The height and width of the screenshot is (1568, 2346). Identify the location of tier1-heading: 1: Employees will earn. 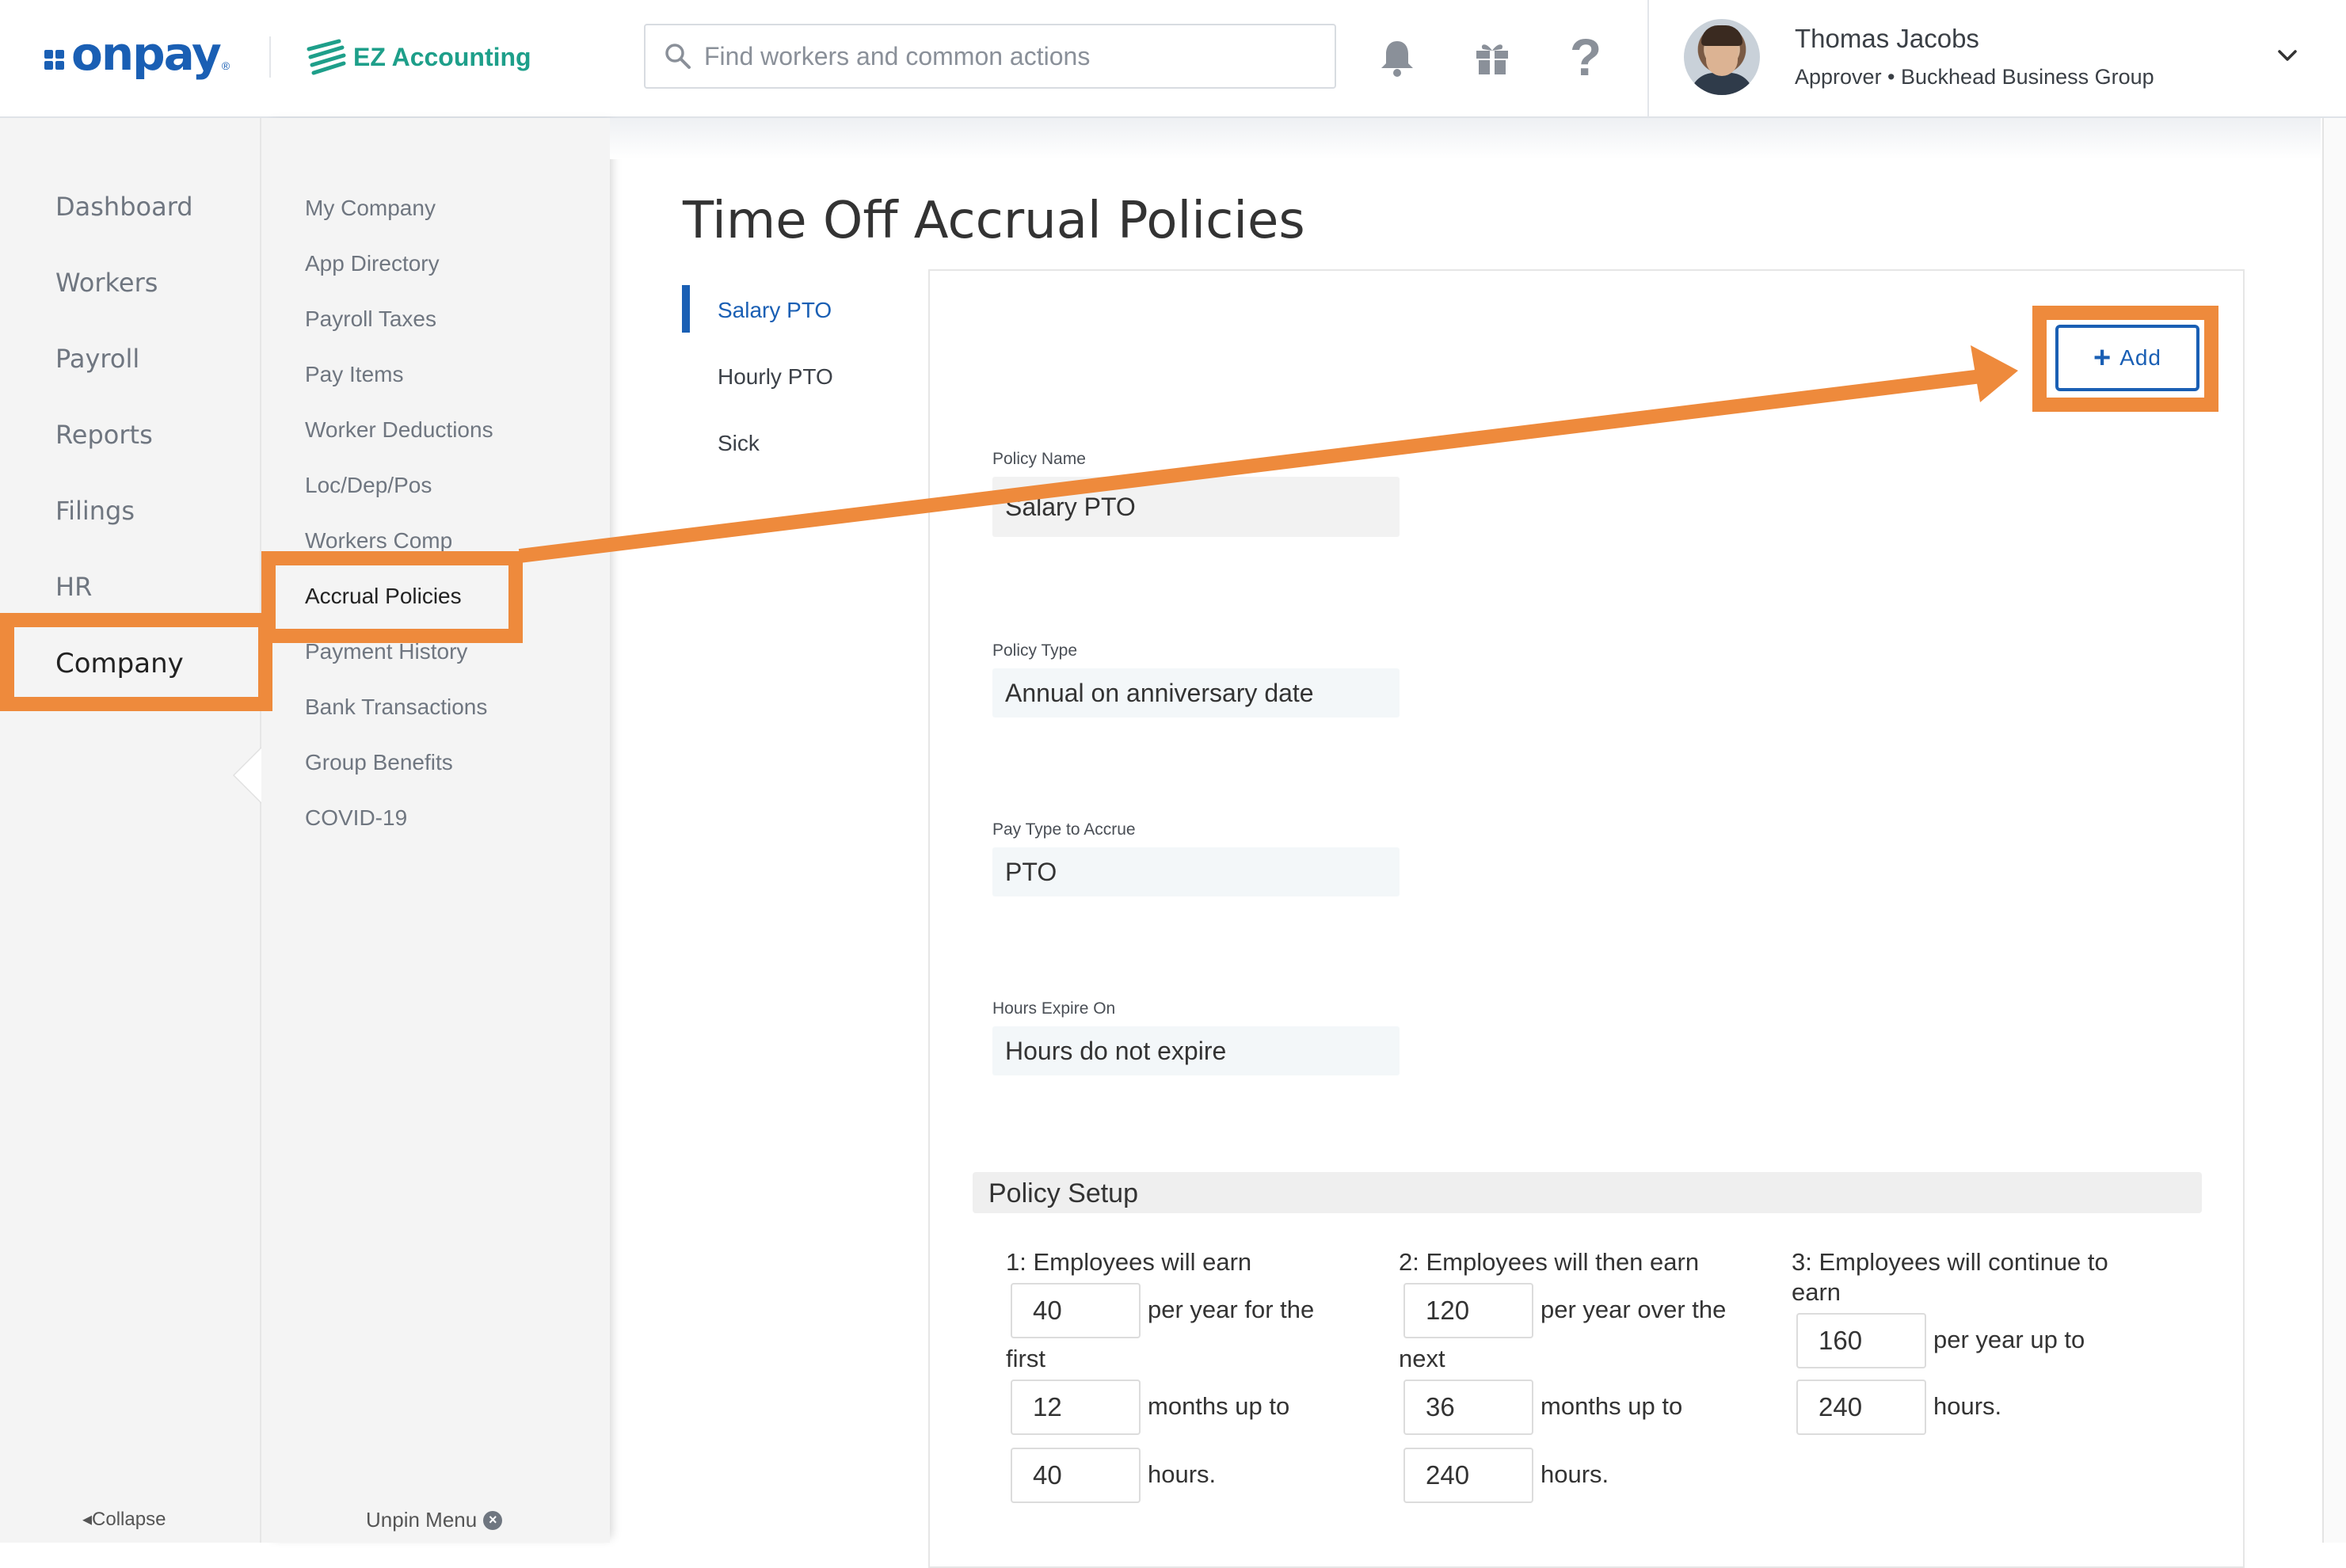
(1129, 1262).